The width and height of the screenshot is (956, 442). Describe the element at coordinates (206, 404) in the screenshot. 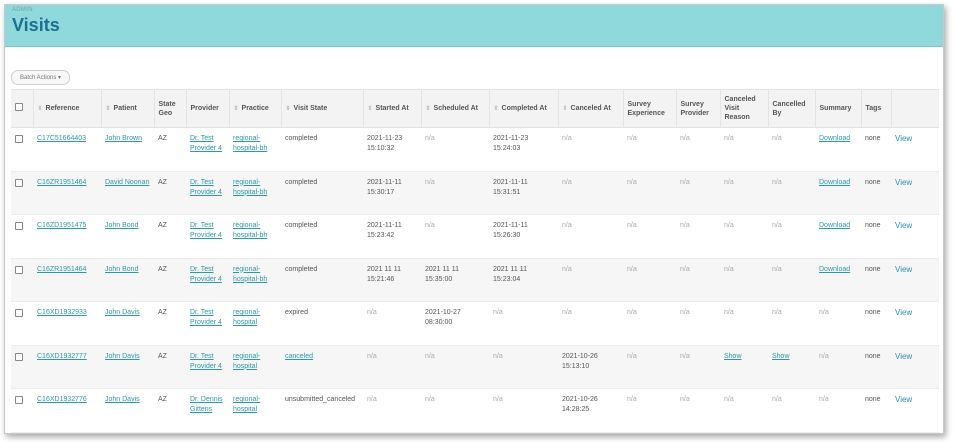

I see `provider-link: Dr. Dennis Gittens` at that location.